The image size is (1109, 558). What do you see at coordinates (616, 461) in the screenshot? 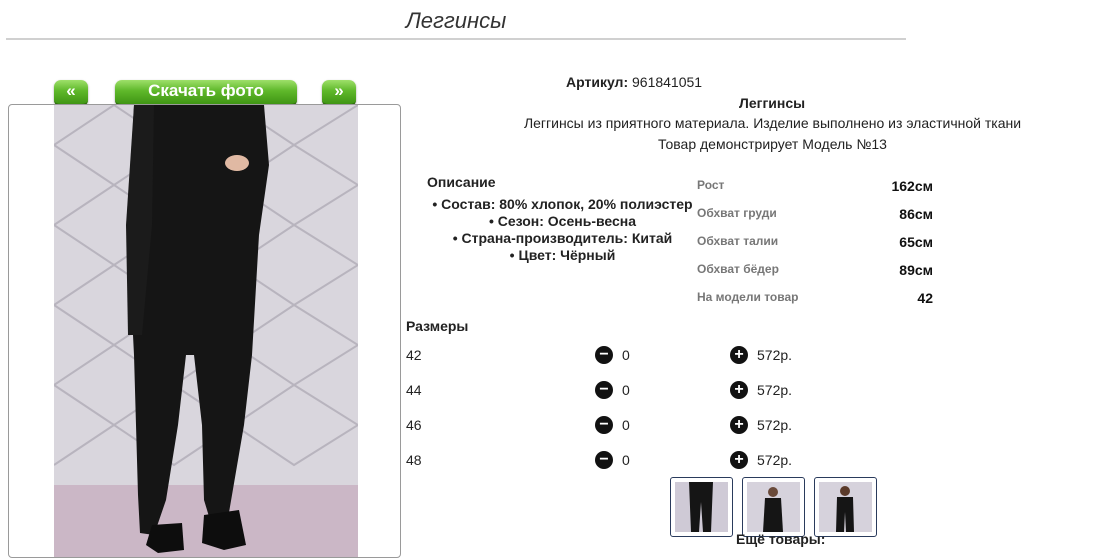
I see `size-row: 48 − 0 + 572р.` at bounding box center [616, 461].